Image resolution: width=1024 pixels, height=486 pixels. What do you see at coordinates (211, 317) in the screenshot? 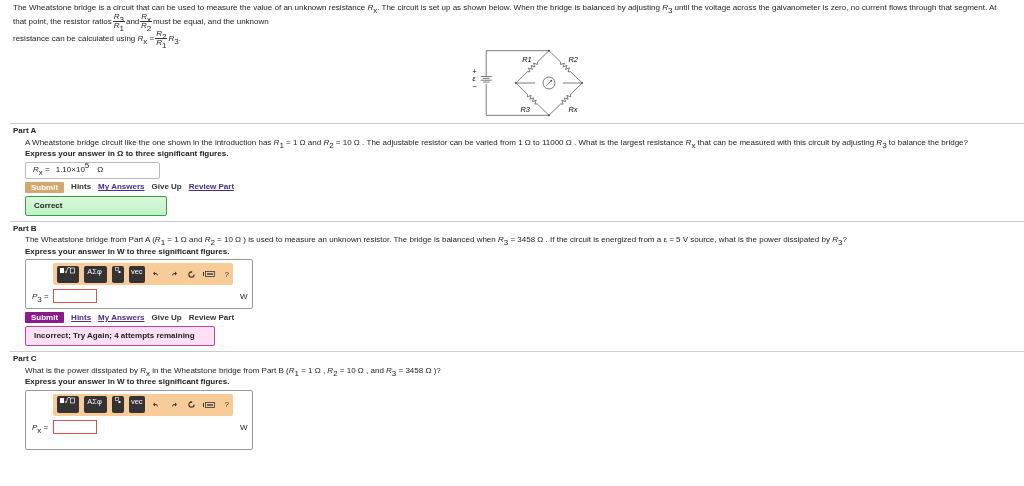
I see `action-button: Review Part` at bounding box center [211, 317].